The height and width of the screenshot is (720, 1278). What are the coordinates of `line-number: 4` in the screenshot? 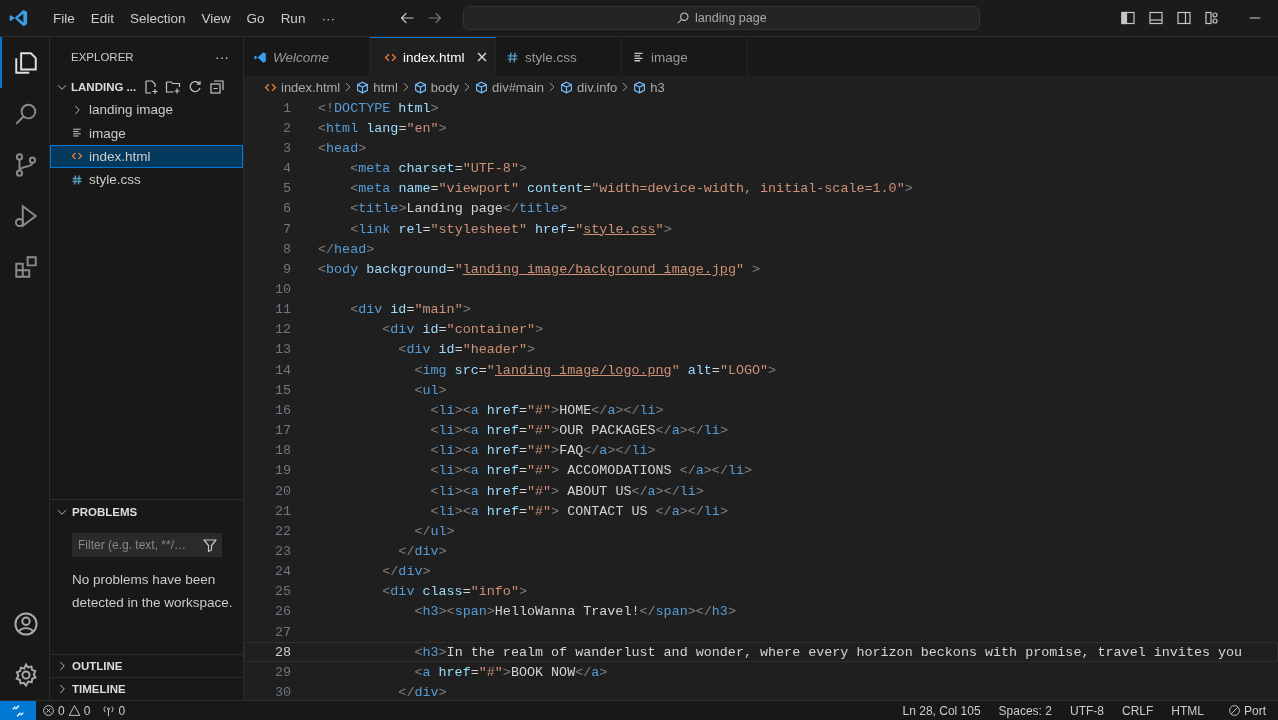 It's located at (286, 169).